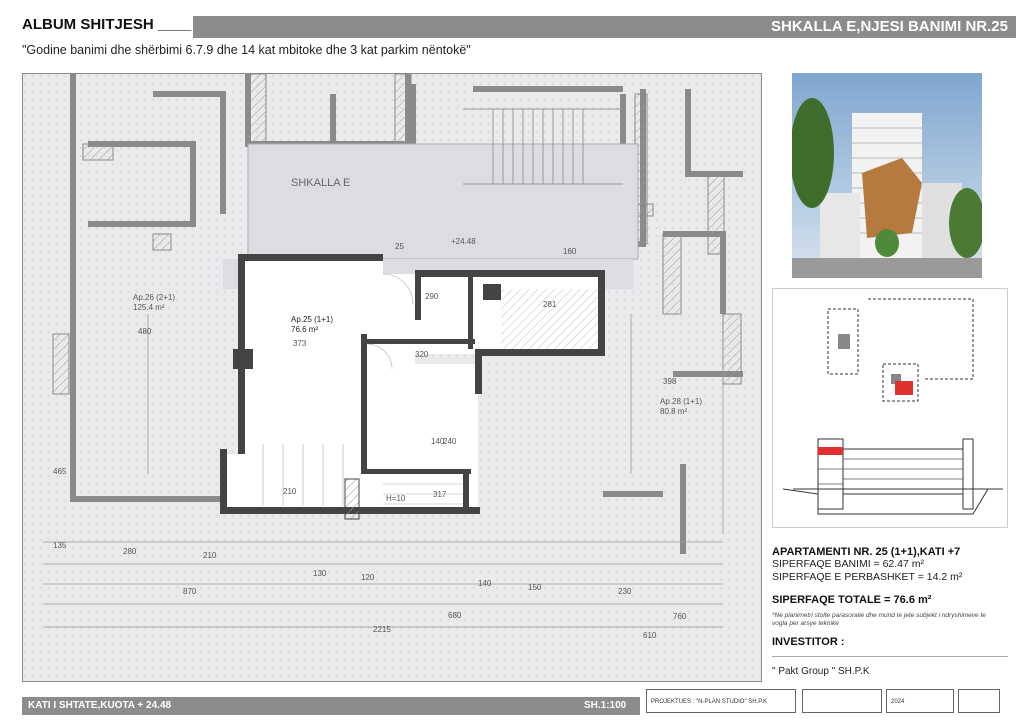 The height and width of the screenshot is (723, 1024). I want to click on dim-320: 320, so click(422, 354).